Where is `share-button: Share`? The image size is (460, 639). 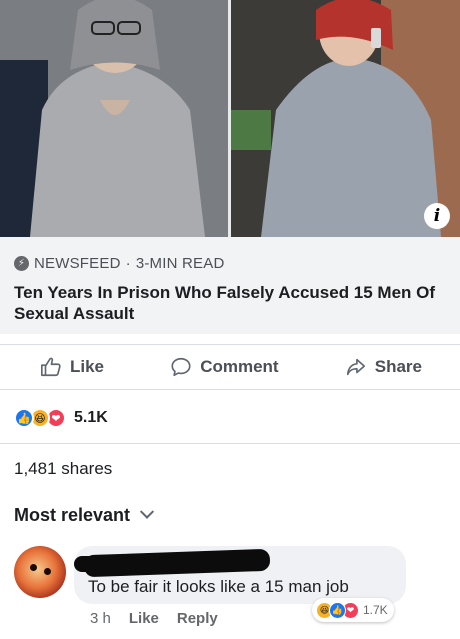
share-button: Share is located at coordinates (383, 367).